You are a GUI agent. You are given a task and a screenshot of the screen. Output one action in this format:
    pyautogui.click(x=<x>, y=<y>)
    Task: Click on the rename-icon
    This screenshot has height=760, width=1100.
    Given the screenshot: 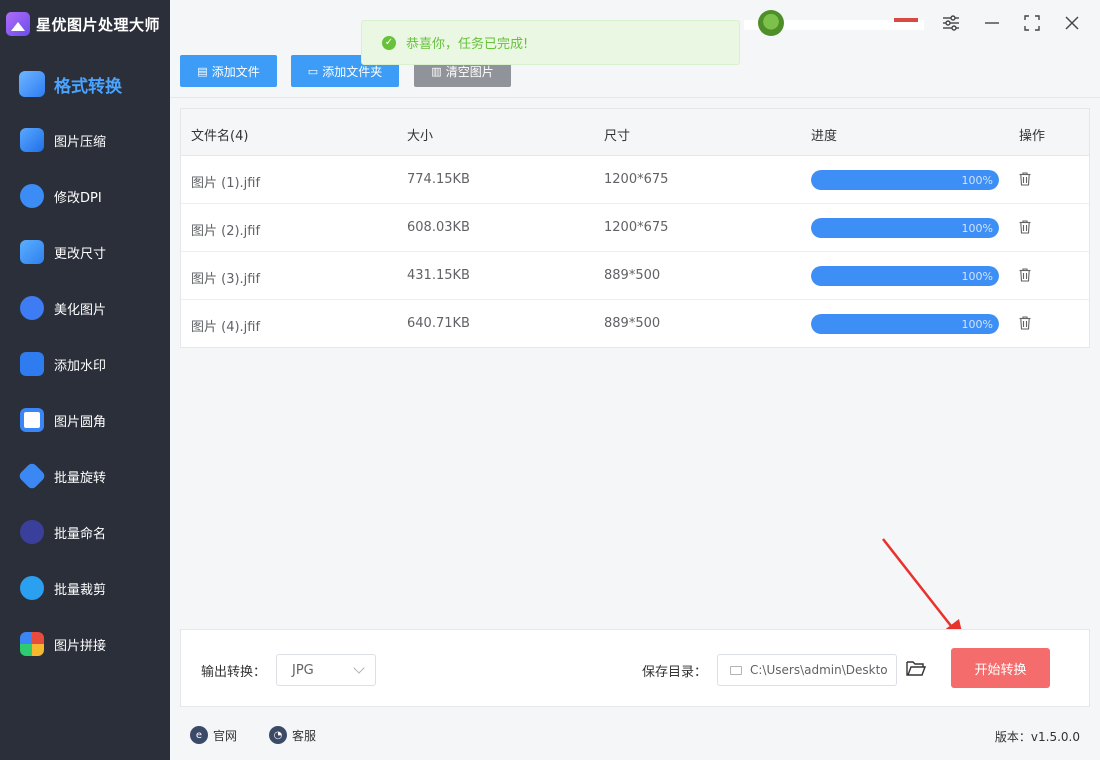 What is the action you would take?
    pyautogui.click(x=32, y=532)
    